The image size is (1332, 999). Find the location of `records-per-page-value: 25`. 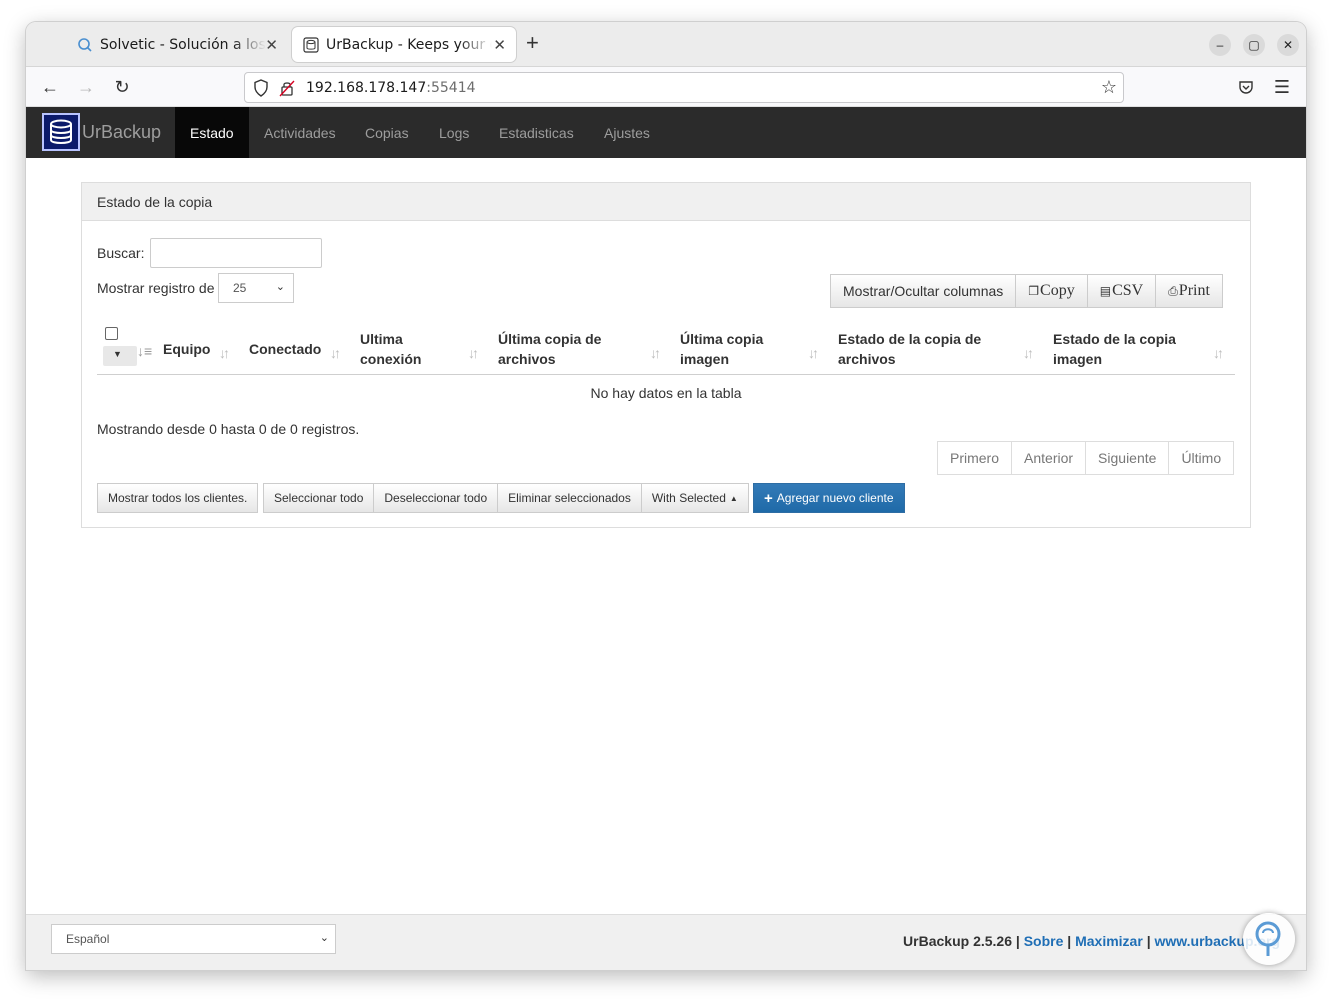

records-per-page-value: 25 is located at coordinates (240, 288).